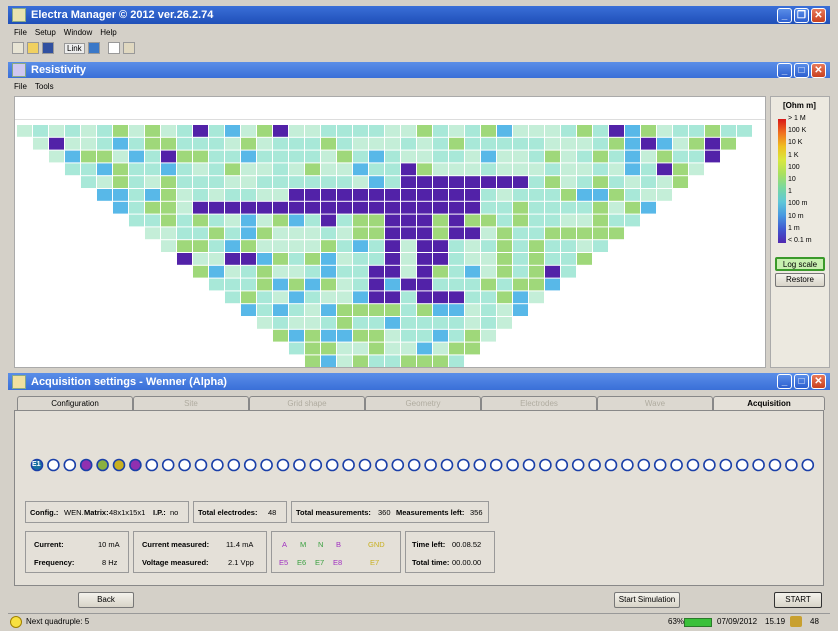  What do you see at coordinates (784, 70) in the screenshot?
I see `resistivity-minimize-button: _` at bounding box center [784, 70].